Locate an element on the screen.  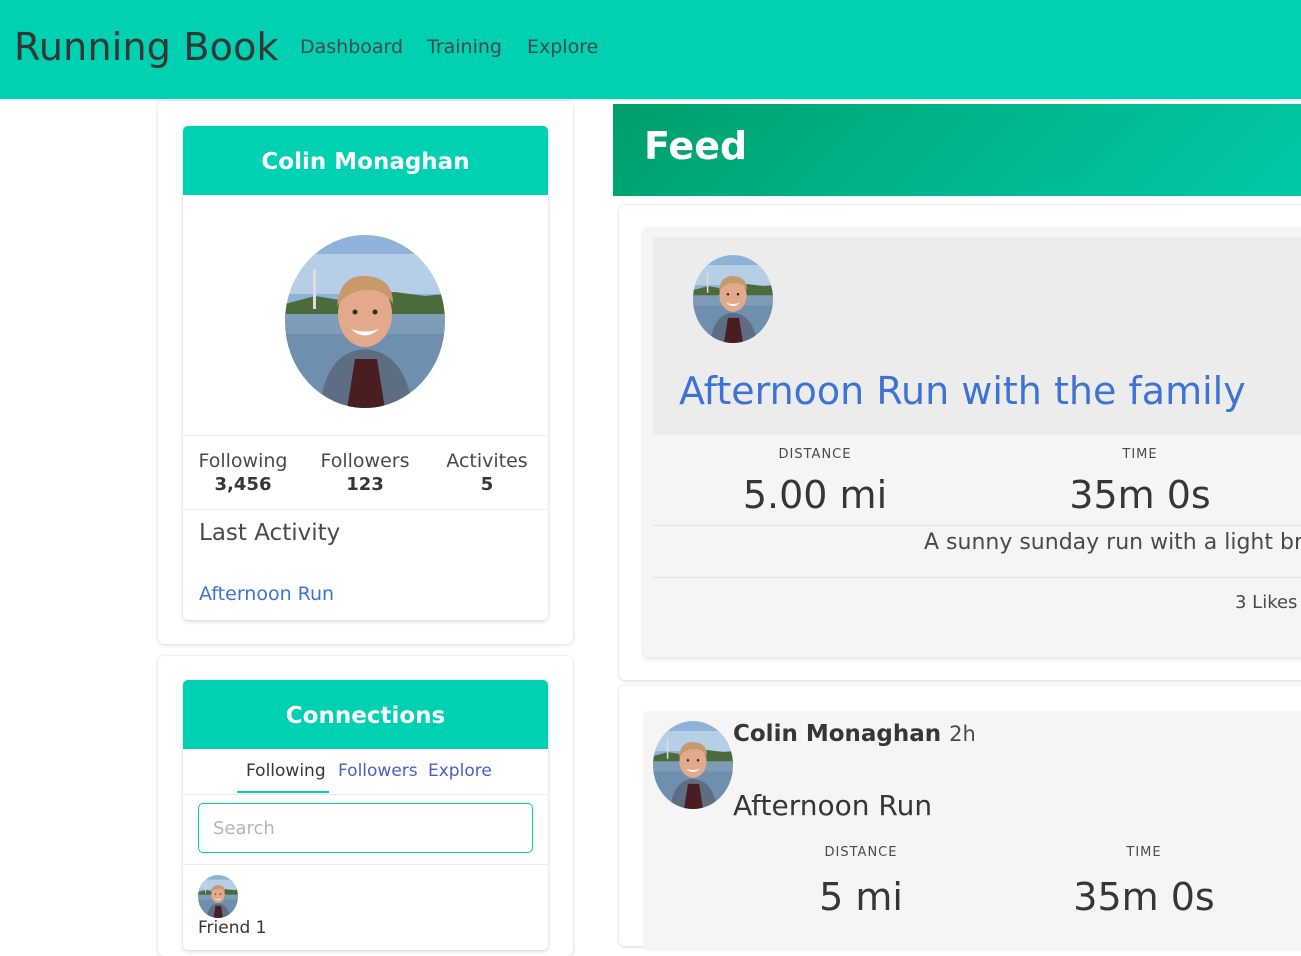
metric-distance-value: 5 mi is located at coordinates (861, 897).